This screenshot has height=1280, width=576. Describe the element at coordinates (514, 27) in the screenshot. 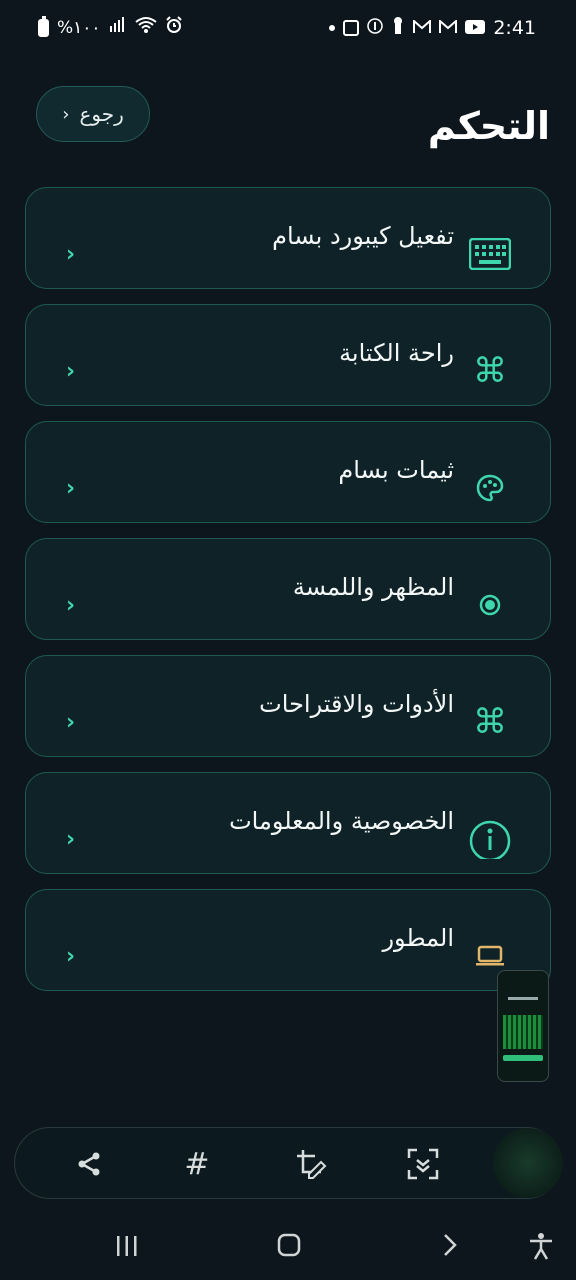

I see `clock: 2:41` at that location.